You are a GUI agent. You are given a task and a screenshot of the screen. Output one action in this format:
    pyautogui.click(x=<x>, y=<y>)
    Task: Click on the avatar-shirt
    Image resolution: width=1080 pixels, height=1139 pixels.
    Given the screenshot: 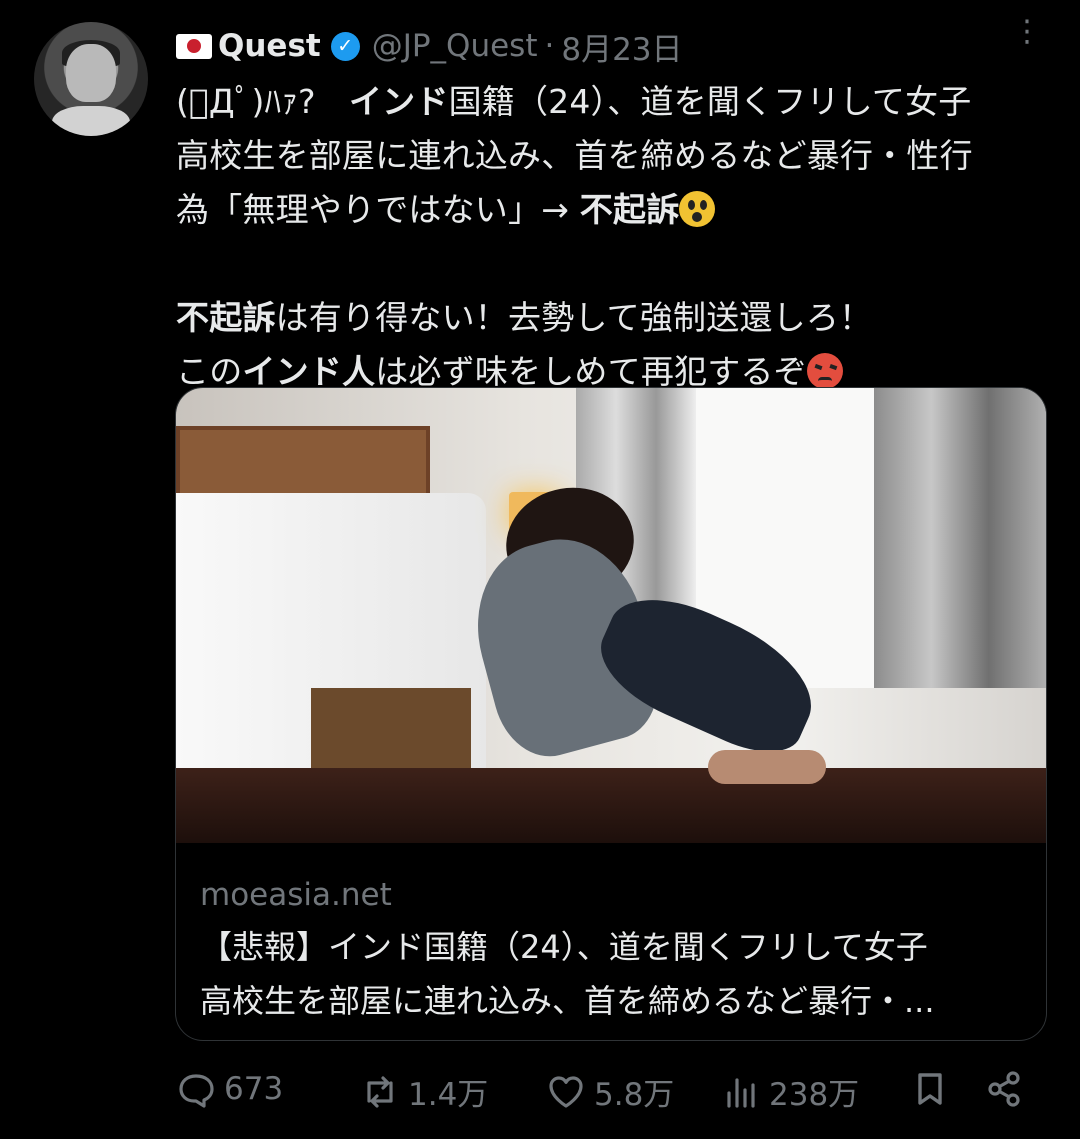 What is the action you would take?
    pyautogui.click(x=91, y=121)
    